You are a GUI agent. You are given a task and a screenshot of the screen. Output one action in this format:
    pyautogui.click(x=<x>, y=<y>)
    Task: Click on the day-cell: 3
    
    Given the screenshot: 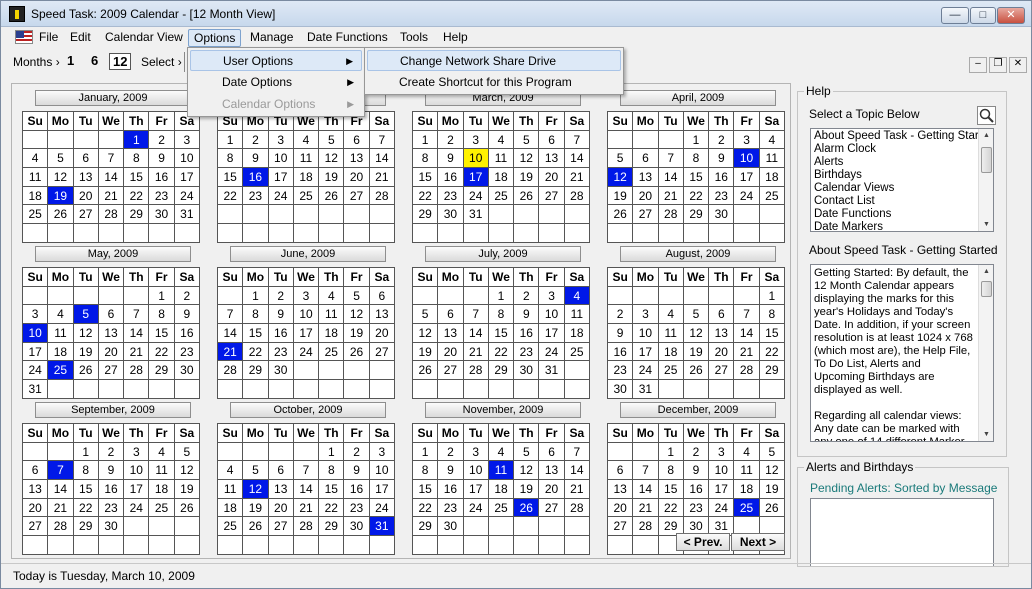 What is the action you would take?
    pyautogui.click(x=280, y=139)
    